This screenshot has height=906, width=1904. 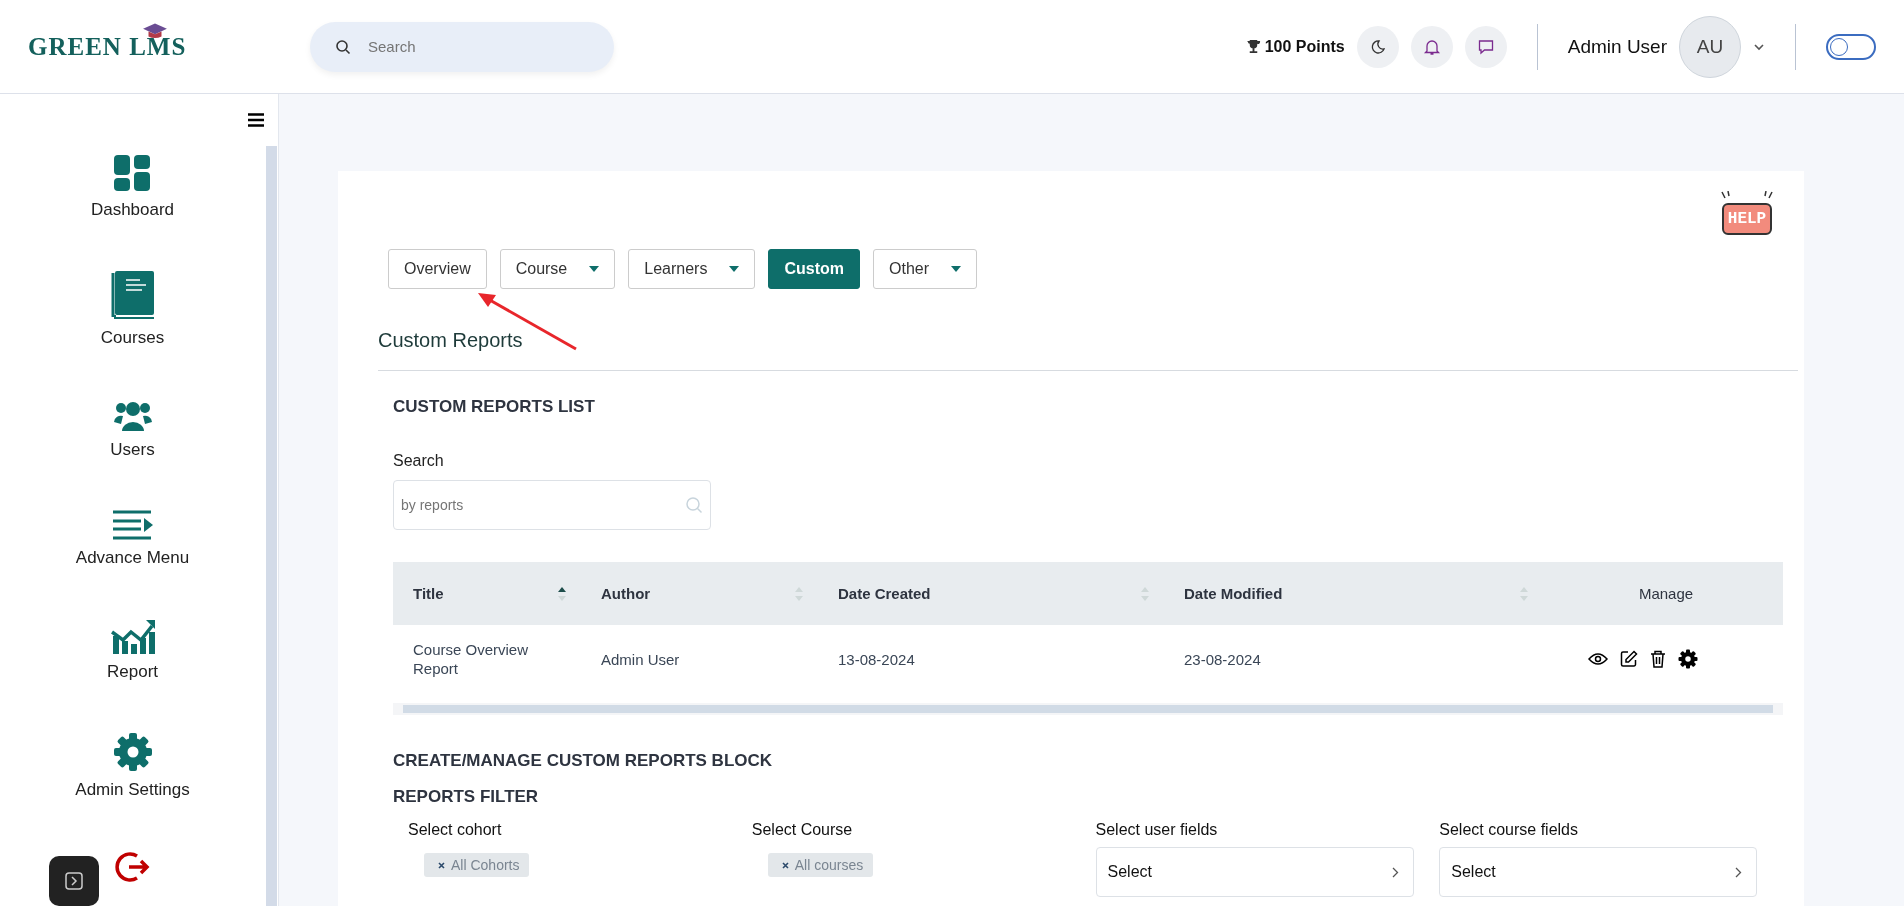 I want to click on chevron-right-square-icon, so click(x=74, y=881).